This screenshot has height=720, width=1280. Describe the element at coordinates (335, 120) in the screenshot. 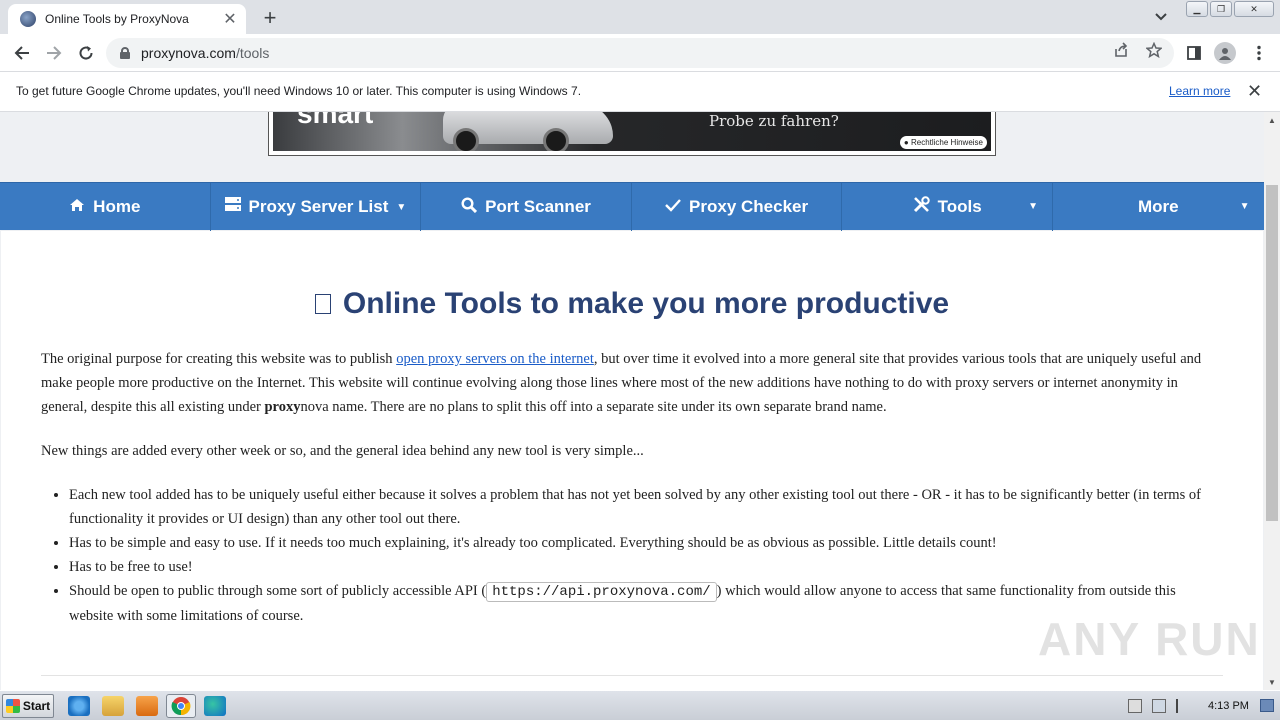

I see `ad-brand-logo: smart` at that location.